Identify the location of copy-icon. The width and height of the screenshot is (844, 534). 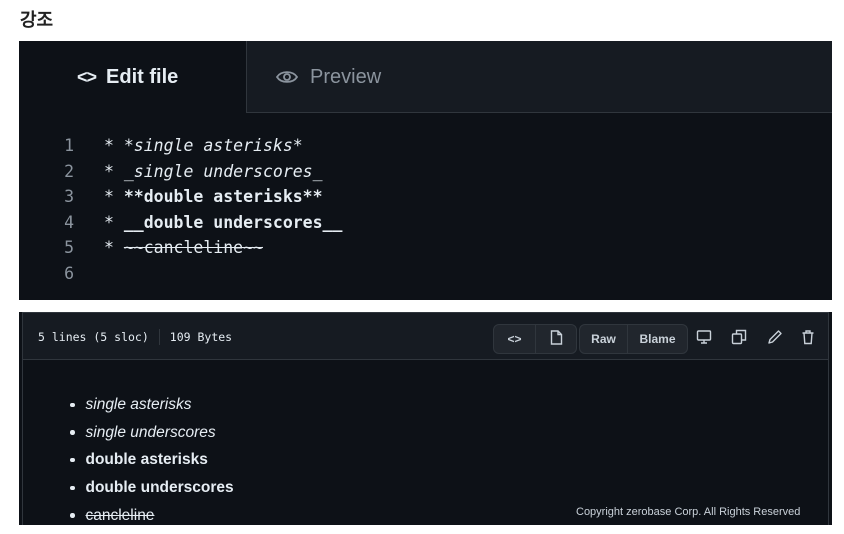
(739, 339).